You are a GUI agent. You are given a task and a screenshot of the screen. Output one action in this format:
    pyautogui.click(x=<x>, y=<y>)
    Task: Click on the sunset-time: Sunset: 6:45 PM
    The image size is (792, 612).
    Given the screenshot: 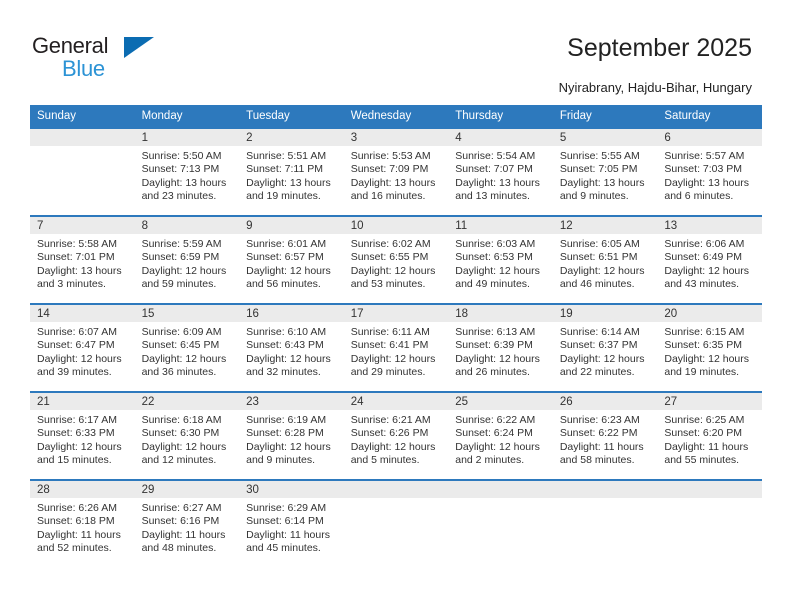 What is the action you would take?
    pyautogui.click(x=180, y=345)
    